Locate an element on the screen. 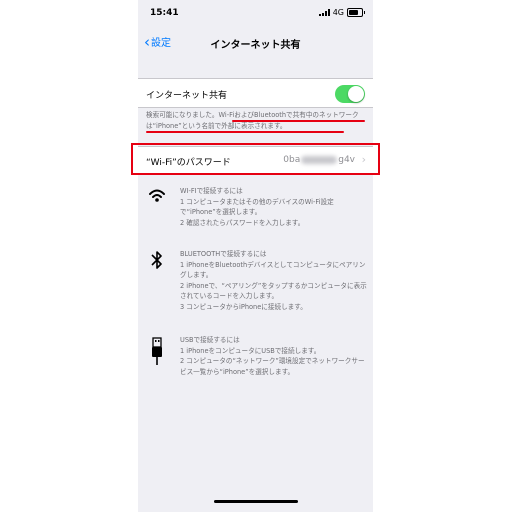 This screenshot has width=512, height=512. network-type: 4G is located at coordinates (338, 12).